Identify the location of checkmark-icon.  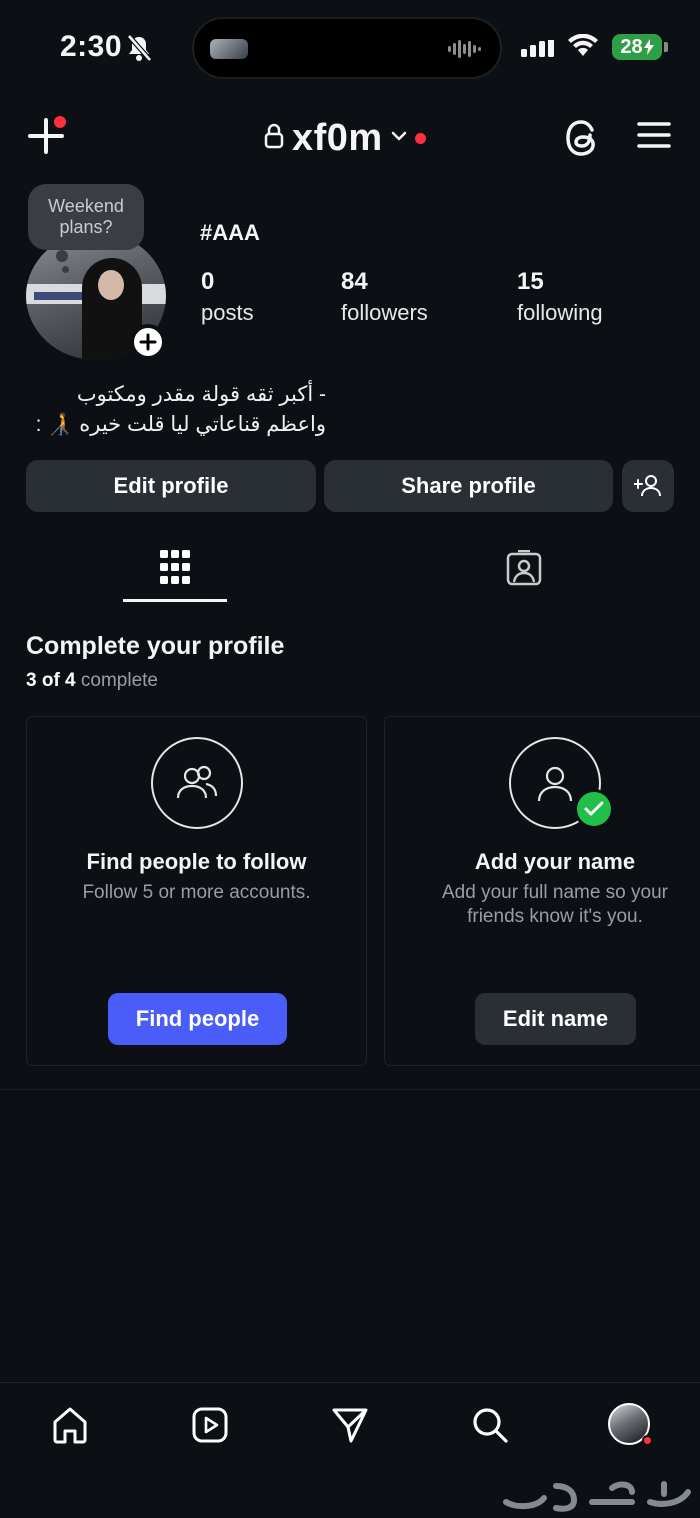
(594, 809).